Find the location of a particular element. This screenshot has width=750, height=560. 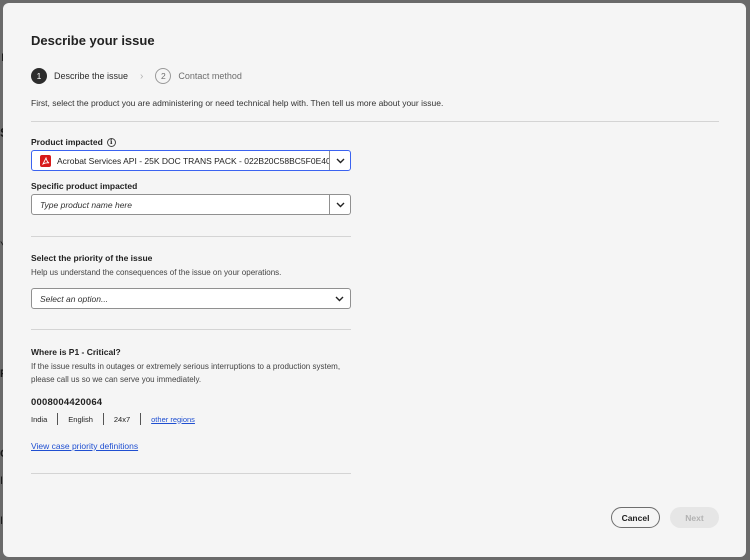

language-text: English is located at coordinates (80, 419).